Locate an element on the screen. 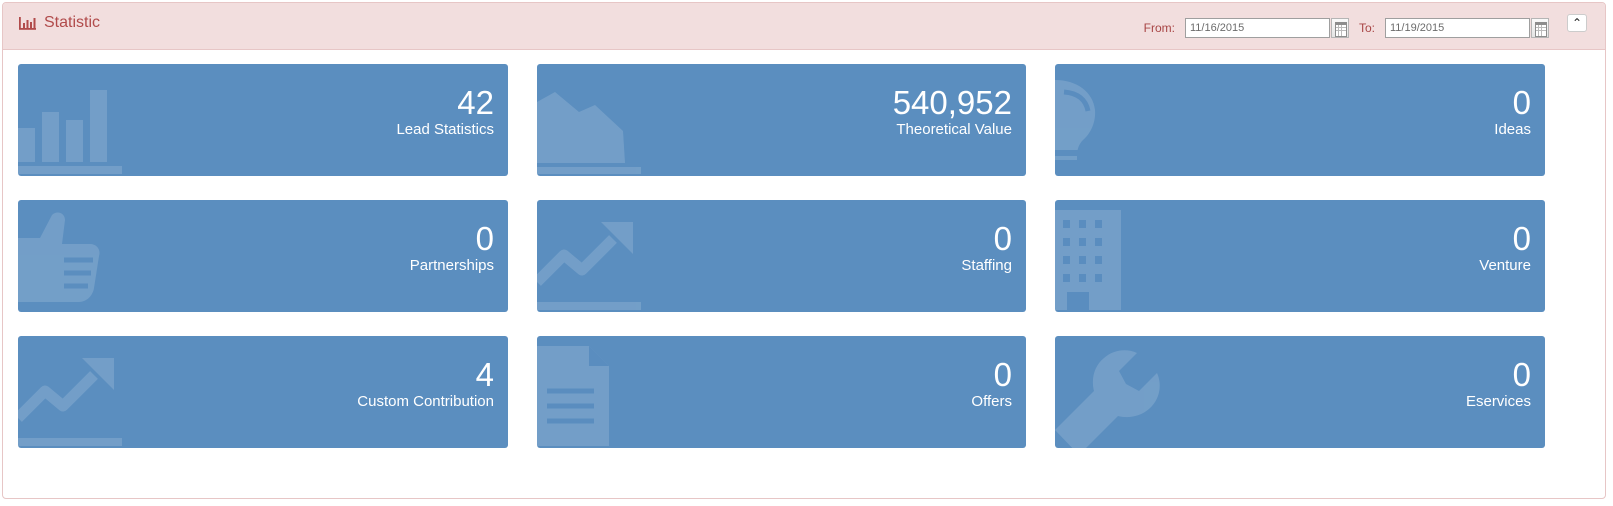  tile-label: Lead Statistics is located at coordinates (445, 129).